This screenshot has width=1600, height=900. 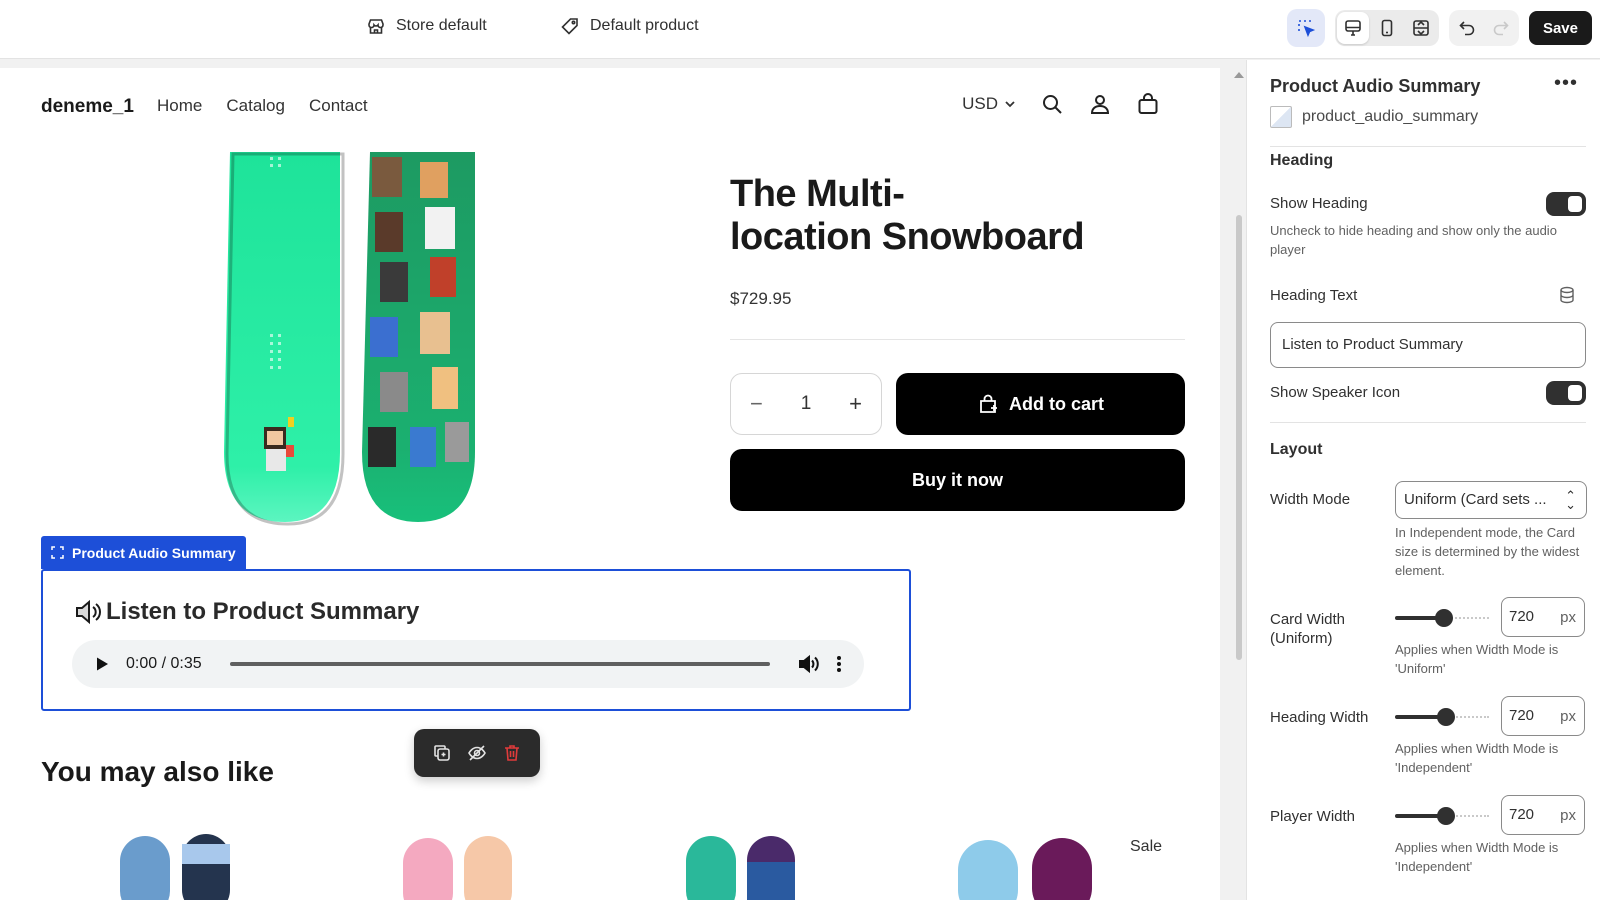 What do you see at coordinates (1477, 659) in the screenshot?
I see `card-width-help: Applies when Width Mode is 'Uniform'` at bounding box center [1477, 659].